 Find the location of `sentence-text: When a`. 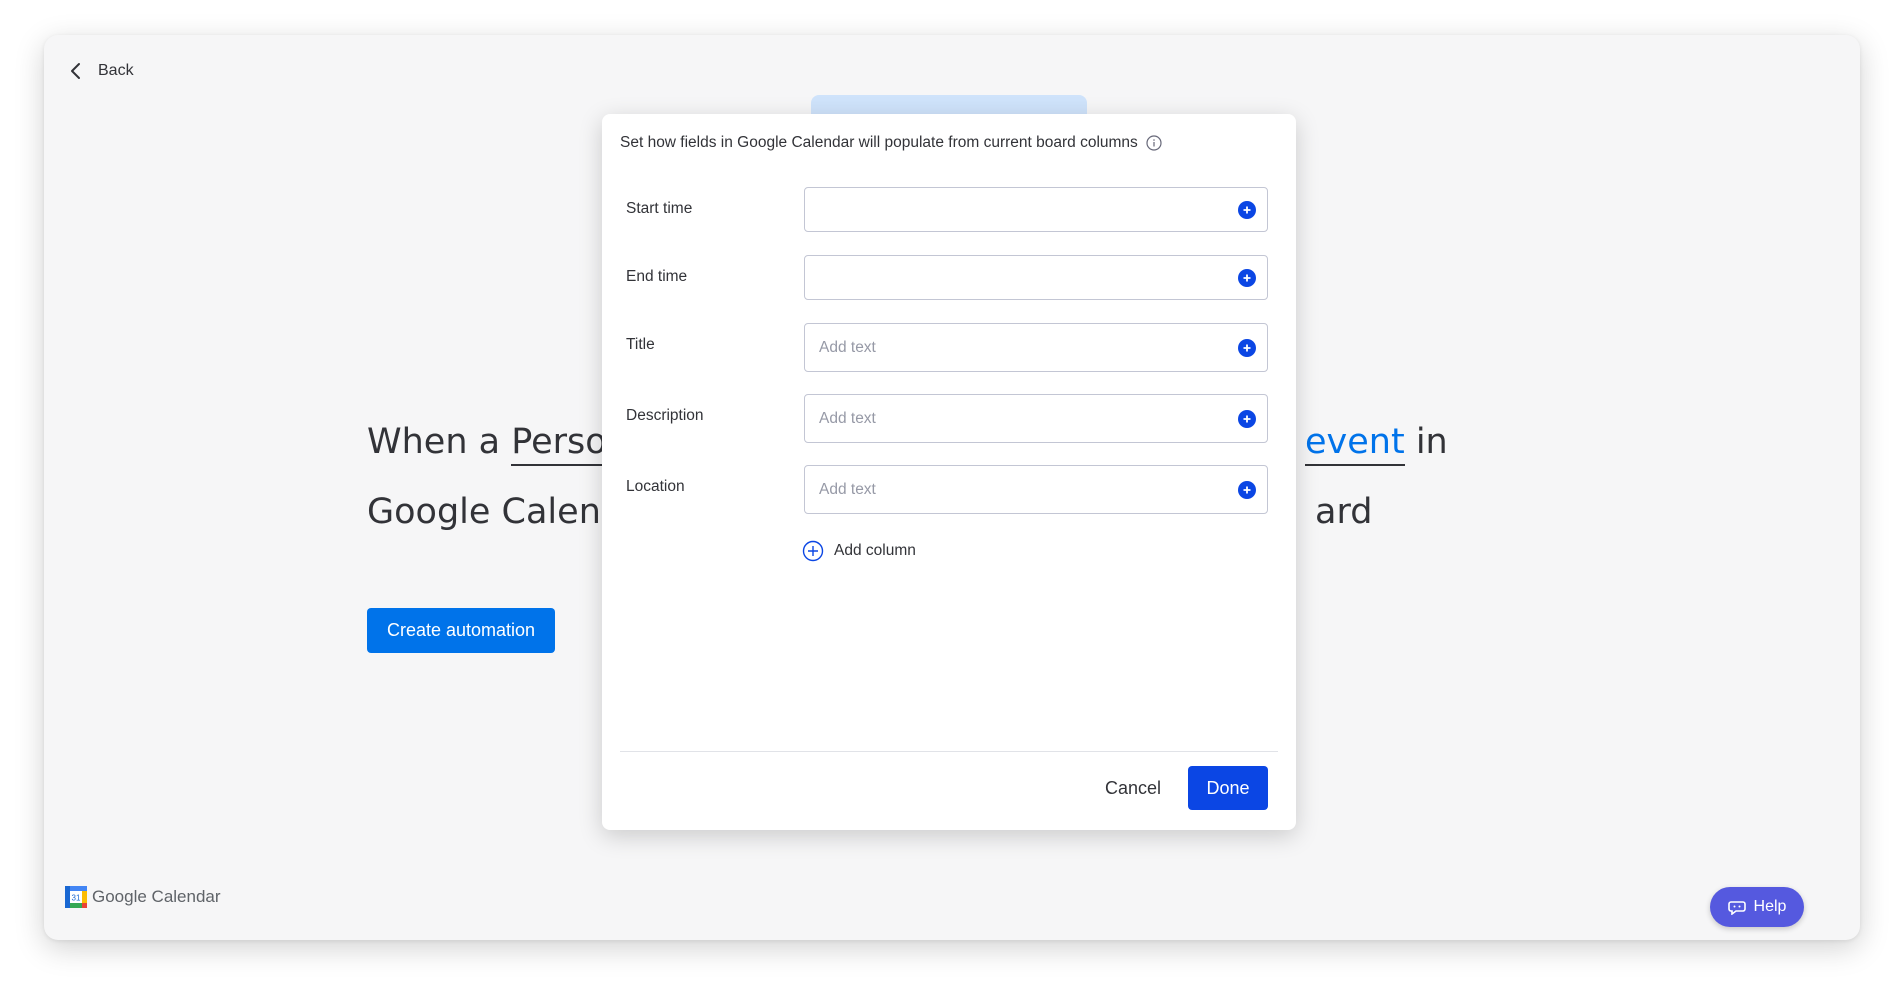

sentence-text: When a is located at coordinates (439, 442).